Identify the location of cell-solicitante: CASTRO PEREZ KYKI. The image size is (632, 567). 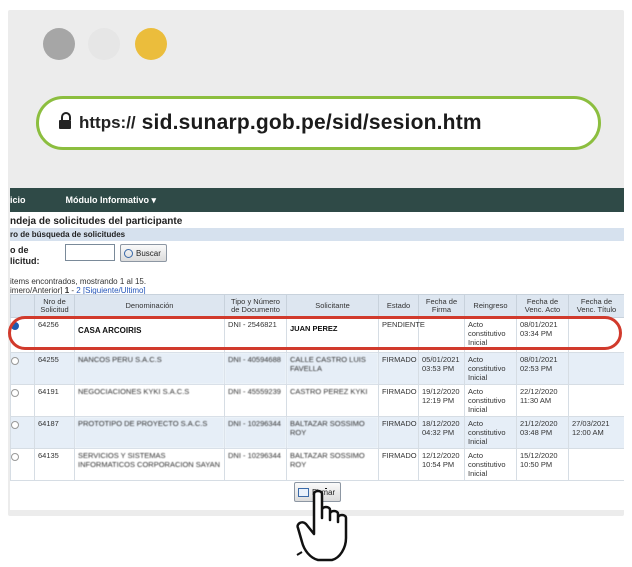
(332, 400).